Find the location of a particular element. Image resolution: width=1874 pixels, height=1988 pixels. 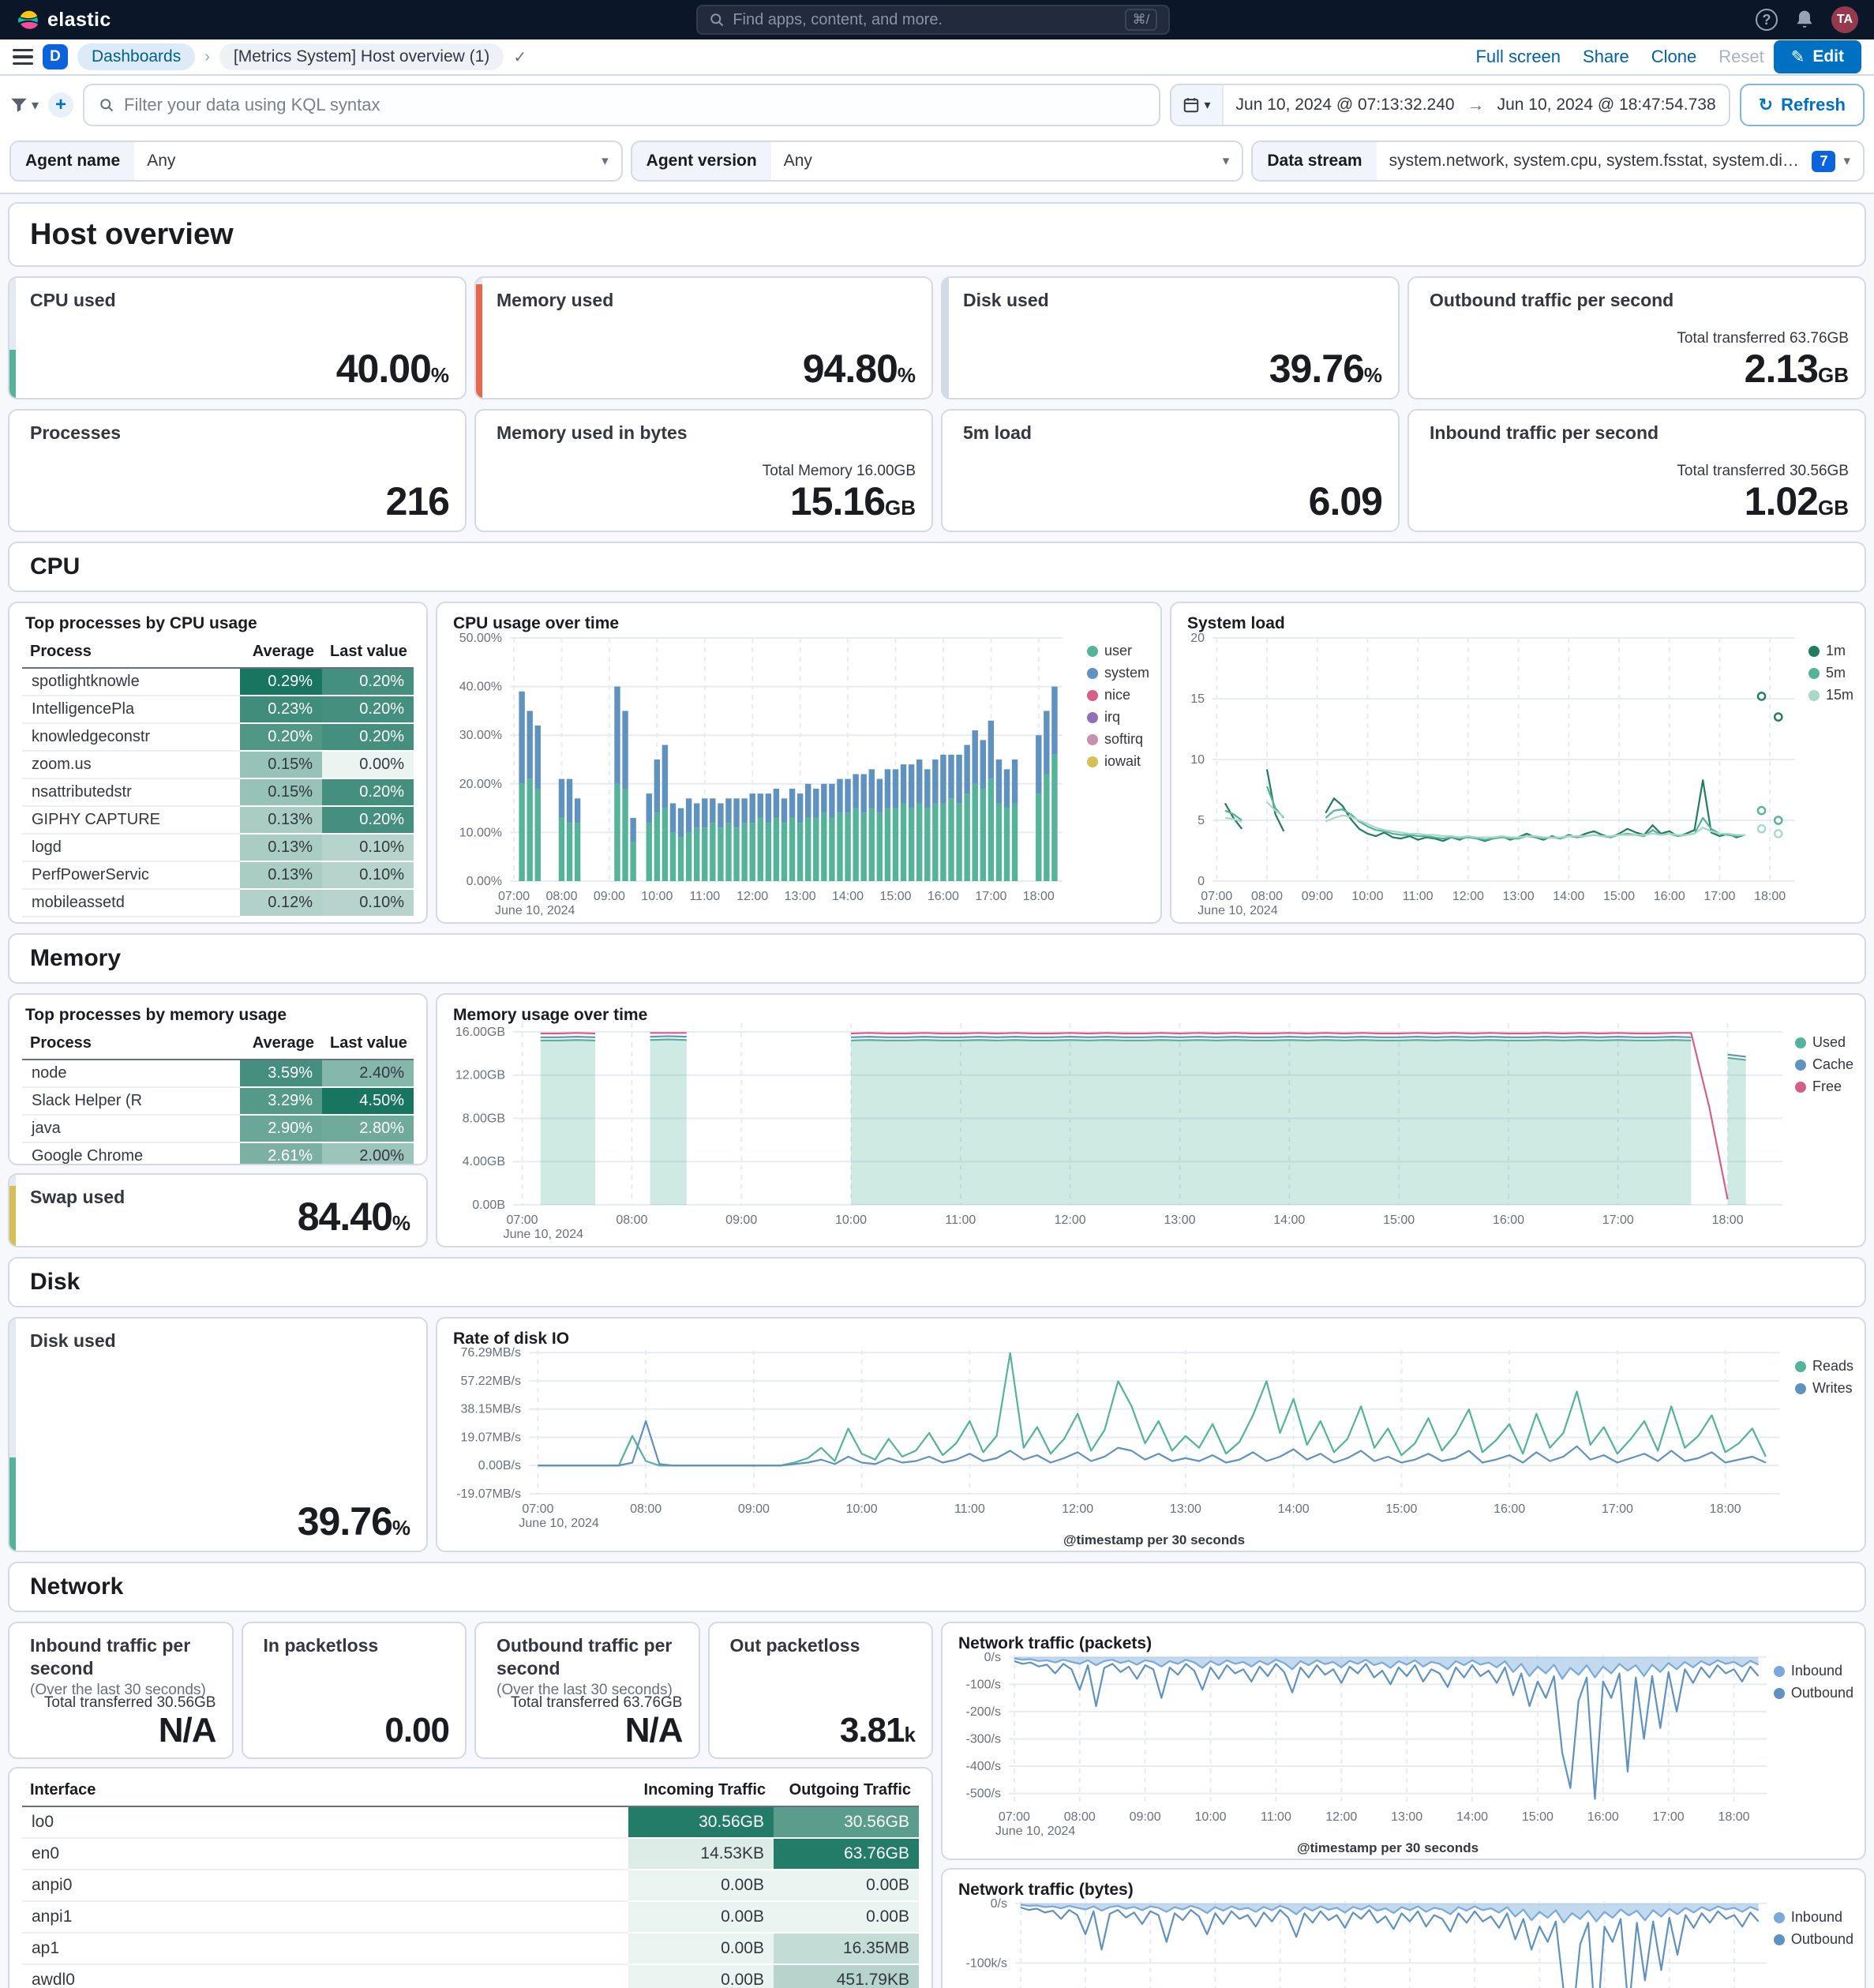

action-clone: Clone is located at coordinates (1673, 57).